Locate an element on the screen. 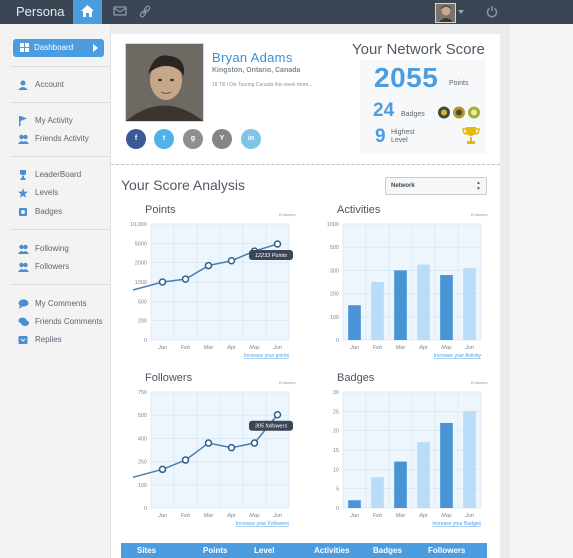  level-label-line-1: Highest is located at coordinates (403, 132).